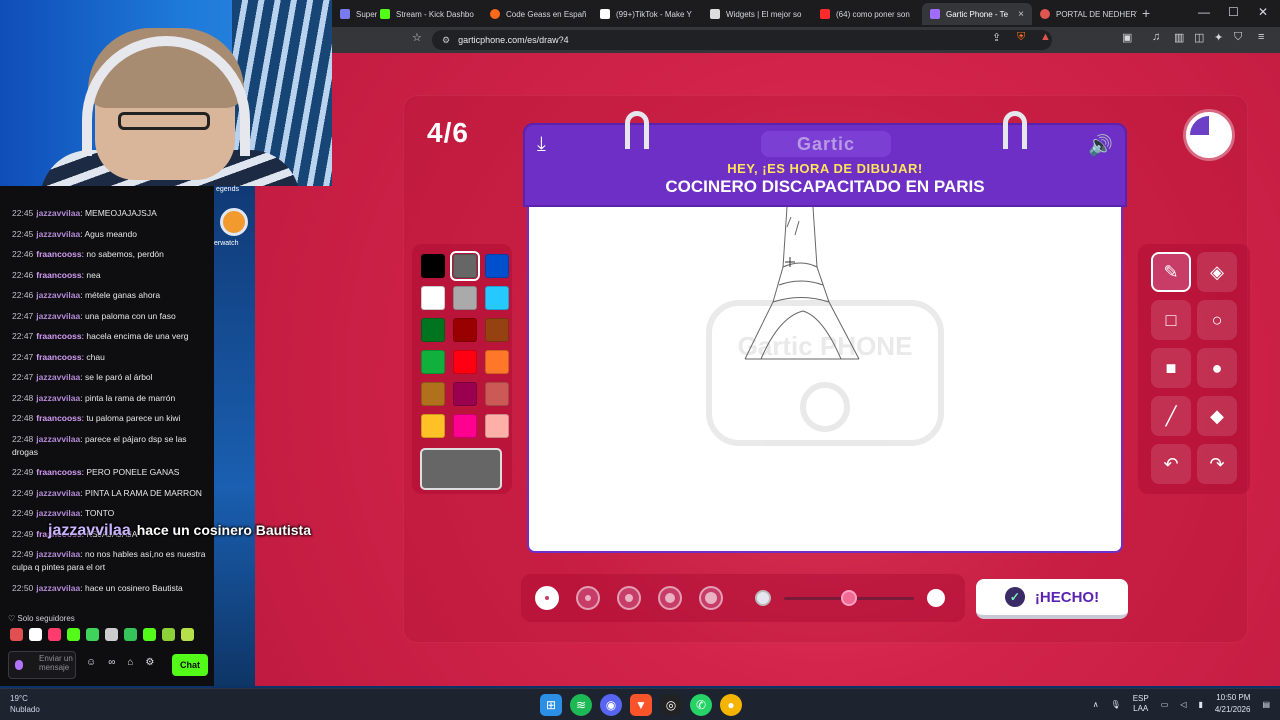 Image resolution: width=1280 pixels, height=720 pixels. I want to click on tray-mic-icon: 🎙, so click(1116, 704).